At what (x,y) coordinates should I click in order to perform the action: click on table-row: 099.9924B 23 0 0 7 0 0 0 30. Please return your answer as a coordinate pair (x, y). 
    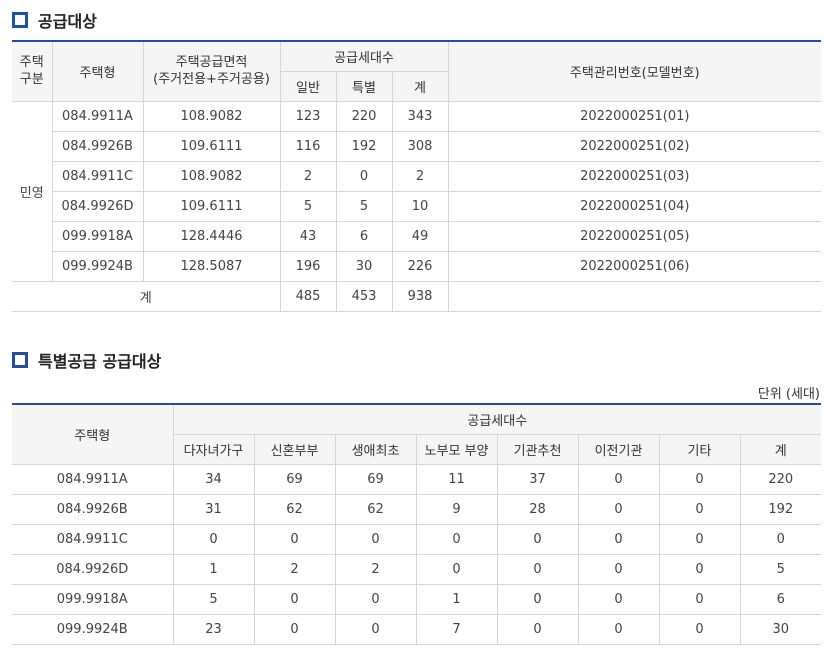
    Looking at the image, I should click on (417, 629).